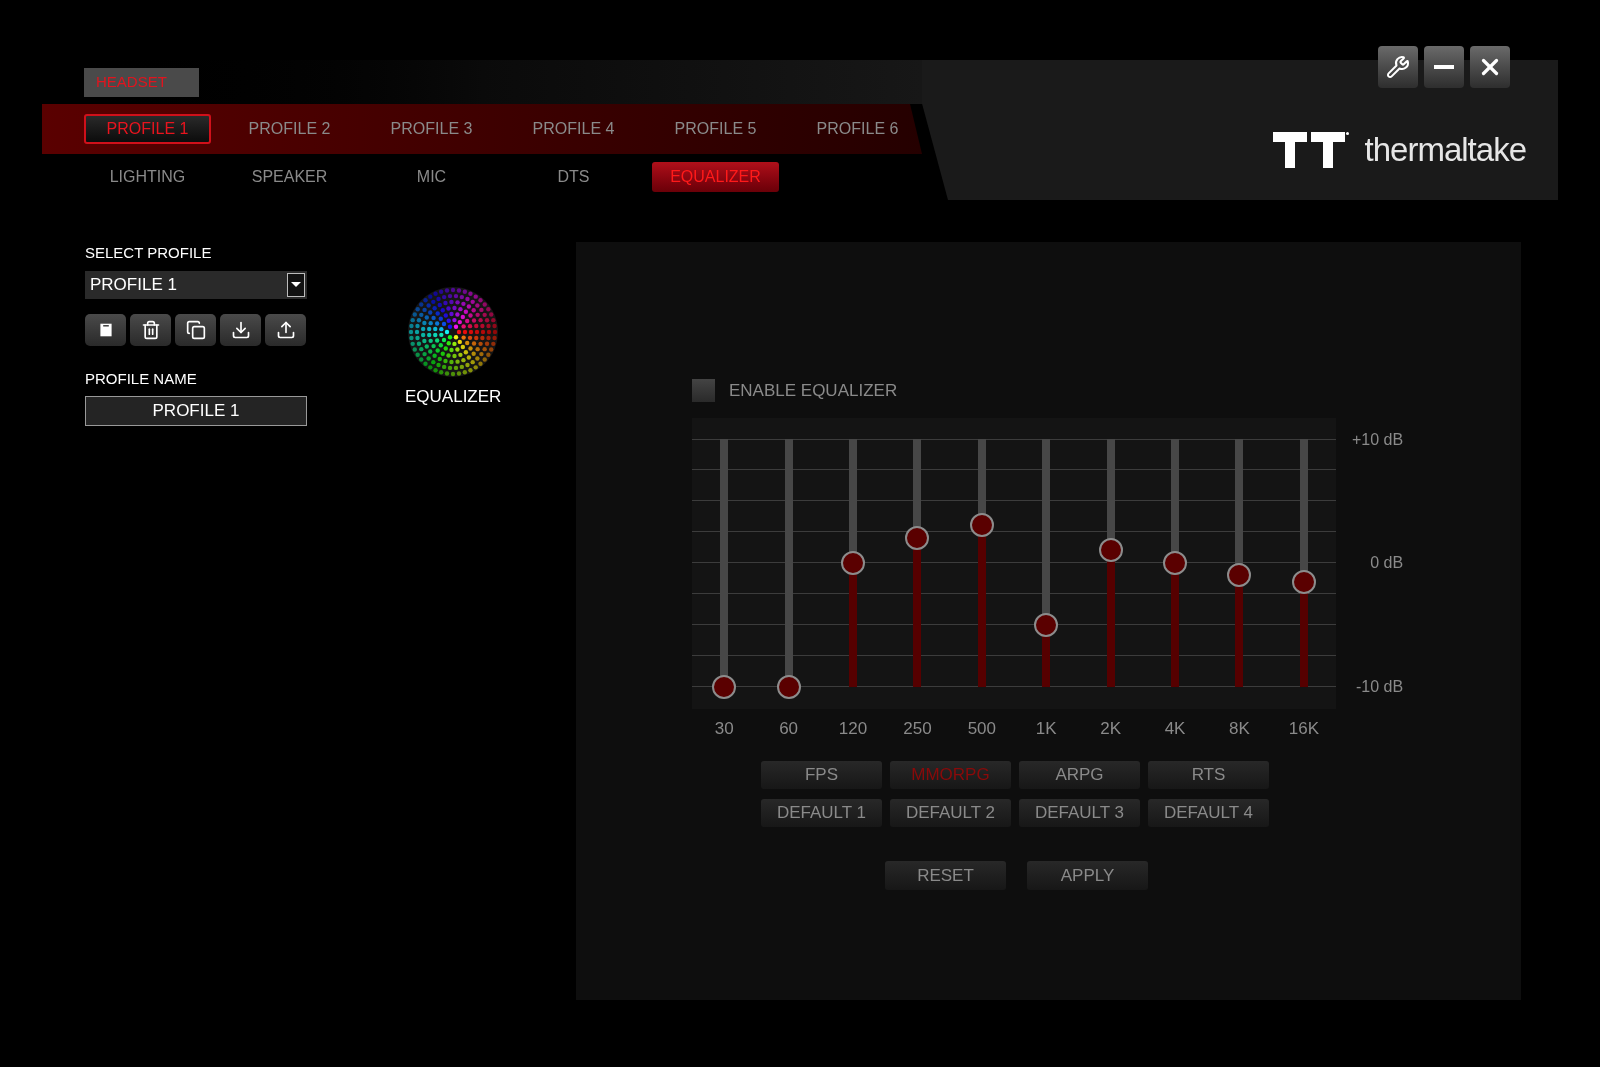  Describe the element at coordinates (1378, 439) in the screenshot. I see `db-scale-label: +10 dB` at that location.